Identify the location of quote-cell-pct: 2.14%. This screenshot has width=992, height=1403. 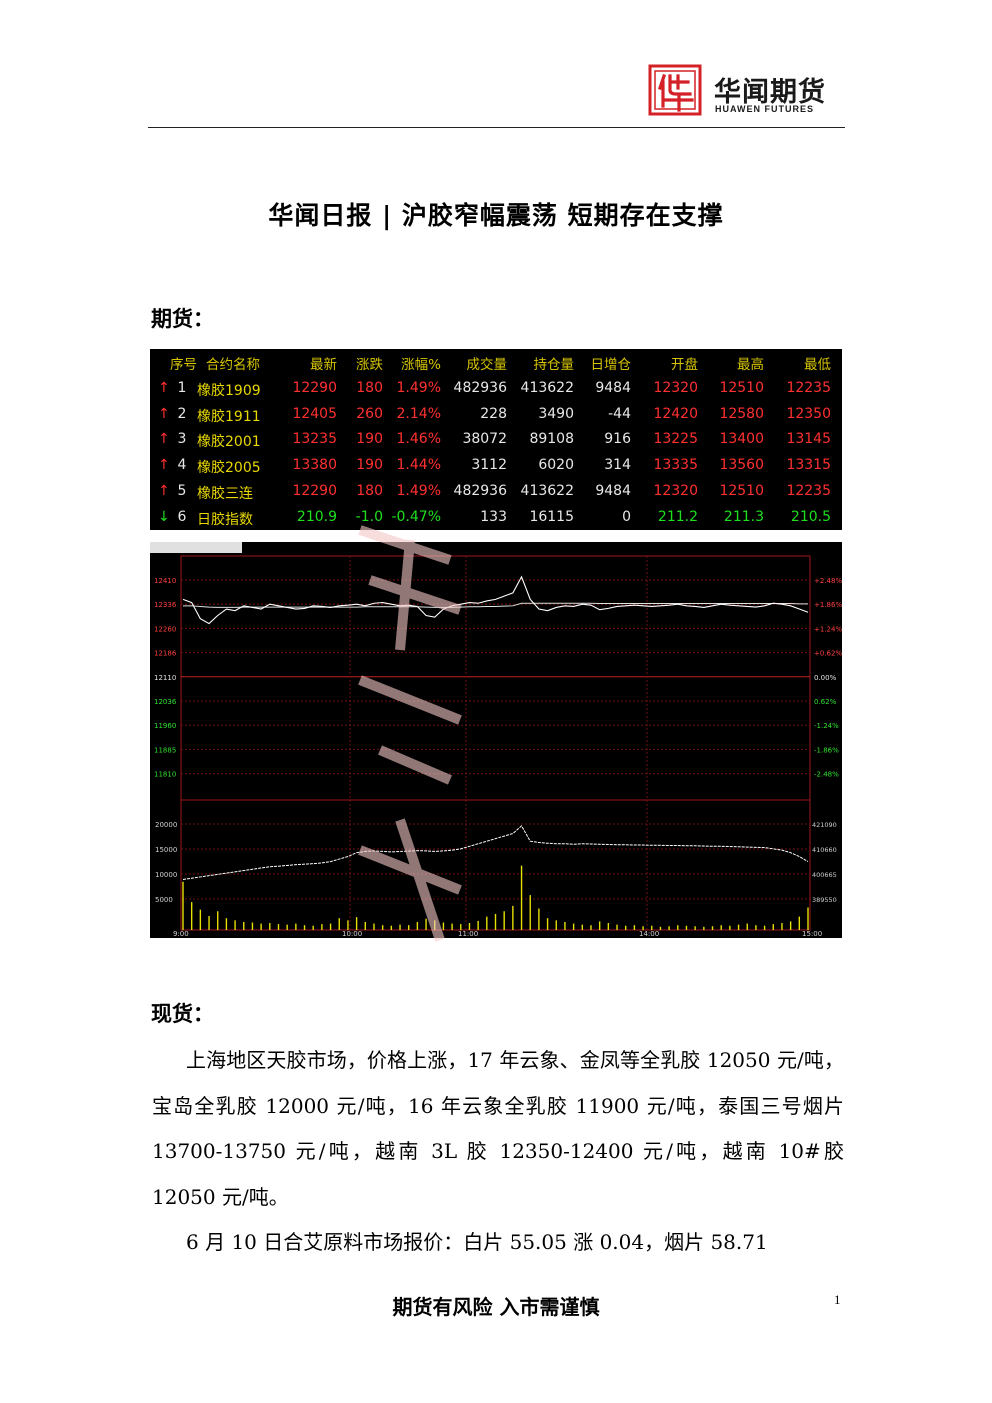
(418, 413).